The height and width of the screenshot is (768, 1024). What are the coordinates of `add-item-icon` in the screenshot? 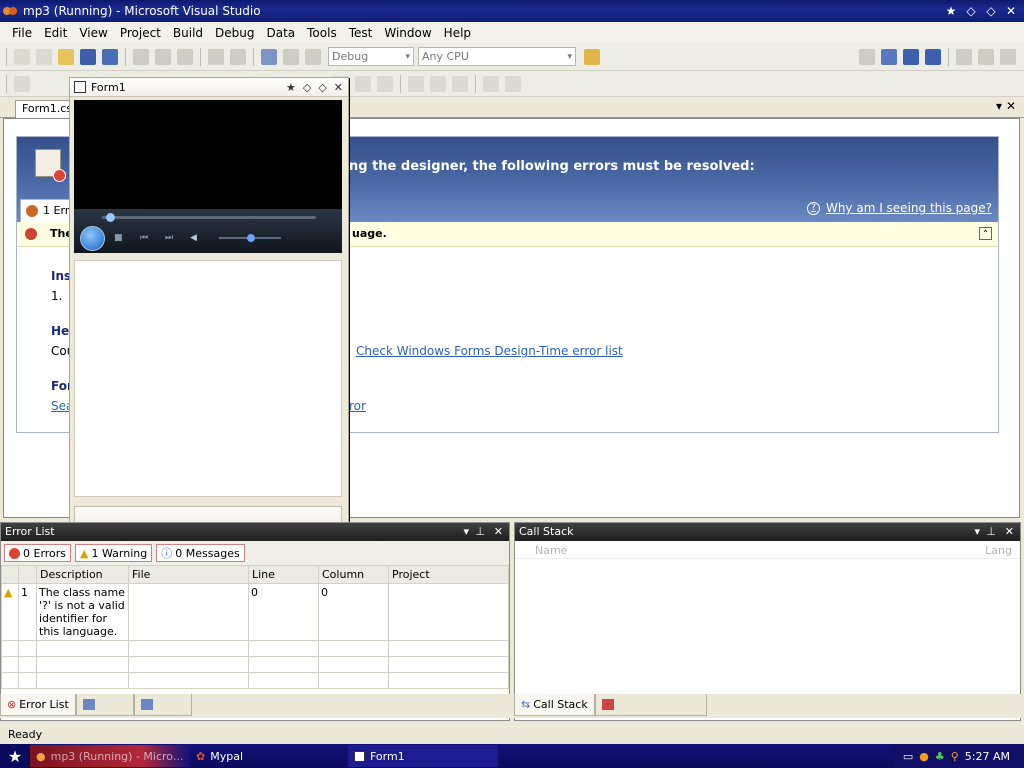 It's located at (44, 56).